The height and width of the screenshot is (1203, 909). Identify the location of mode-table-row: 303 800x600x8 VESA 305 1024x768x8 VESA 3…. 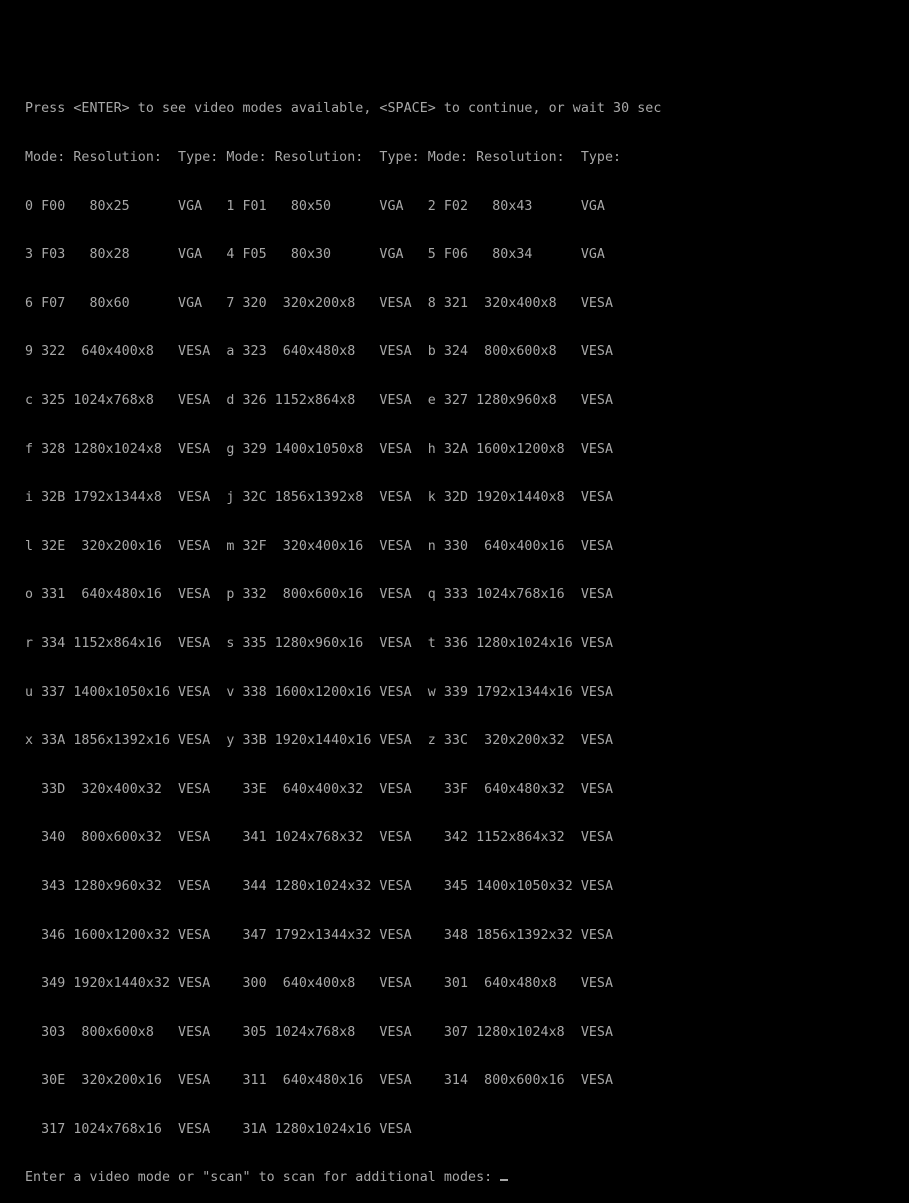
(319, 1032).